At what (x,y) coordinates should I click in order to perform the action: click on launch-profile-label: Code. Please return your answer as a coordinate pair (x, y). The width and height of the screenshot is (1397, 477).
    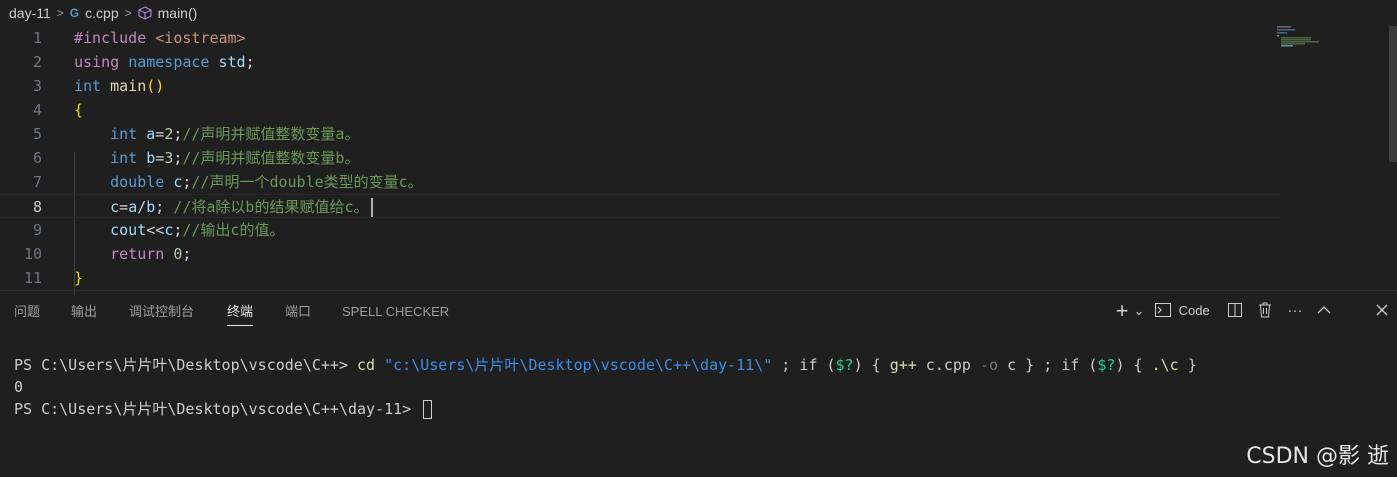
    Looking at the image, I should click on (1194, 310).